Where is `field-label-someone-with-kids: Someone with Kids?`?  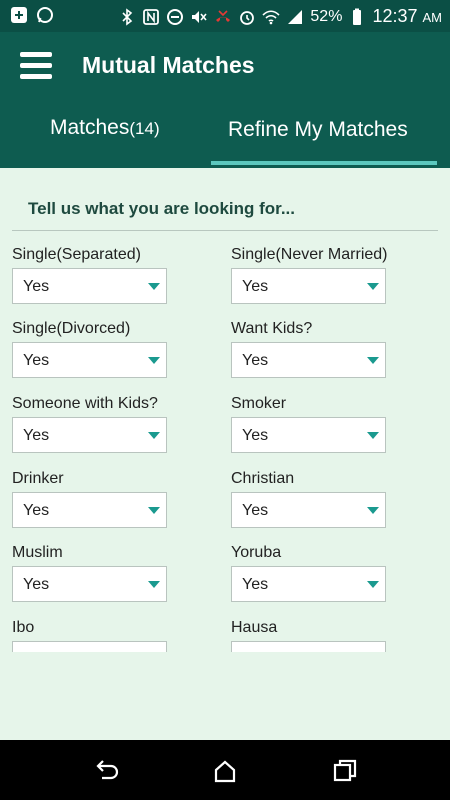 field-label-someone-with-kids: Someone with Kids? is located at coordinates (85, 403).